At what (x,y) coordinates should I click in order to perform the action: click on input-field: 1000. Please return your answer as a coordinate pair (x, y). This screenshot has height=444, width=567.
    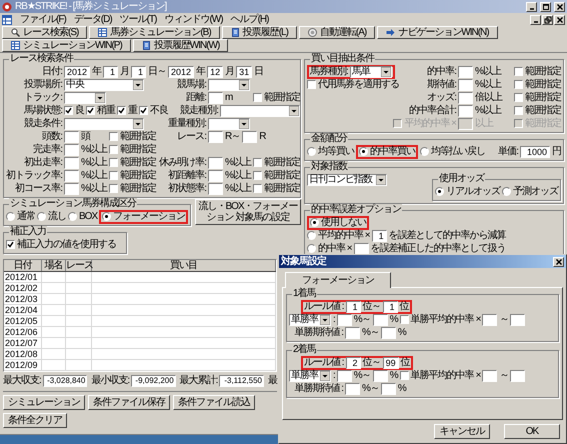
    Looking at the image, I should click on (535, 152).